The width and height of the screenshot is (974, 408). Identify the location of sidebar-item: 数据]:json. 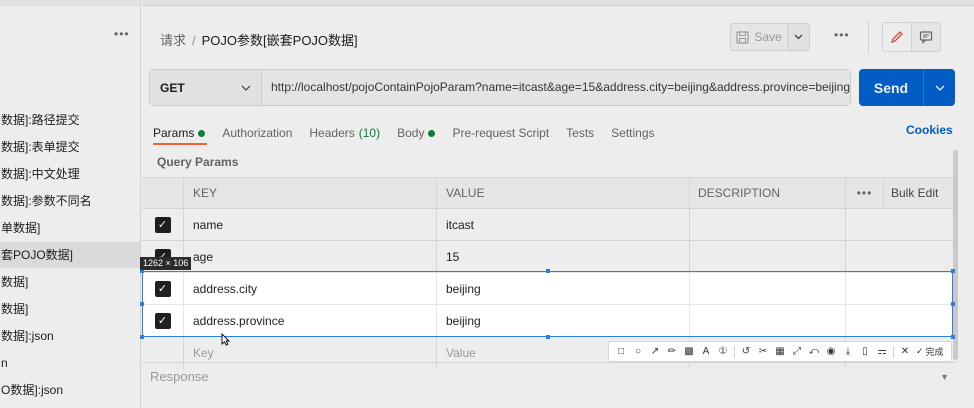
(70, 336).